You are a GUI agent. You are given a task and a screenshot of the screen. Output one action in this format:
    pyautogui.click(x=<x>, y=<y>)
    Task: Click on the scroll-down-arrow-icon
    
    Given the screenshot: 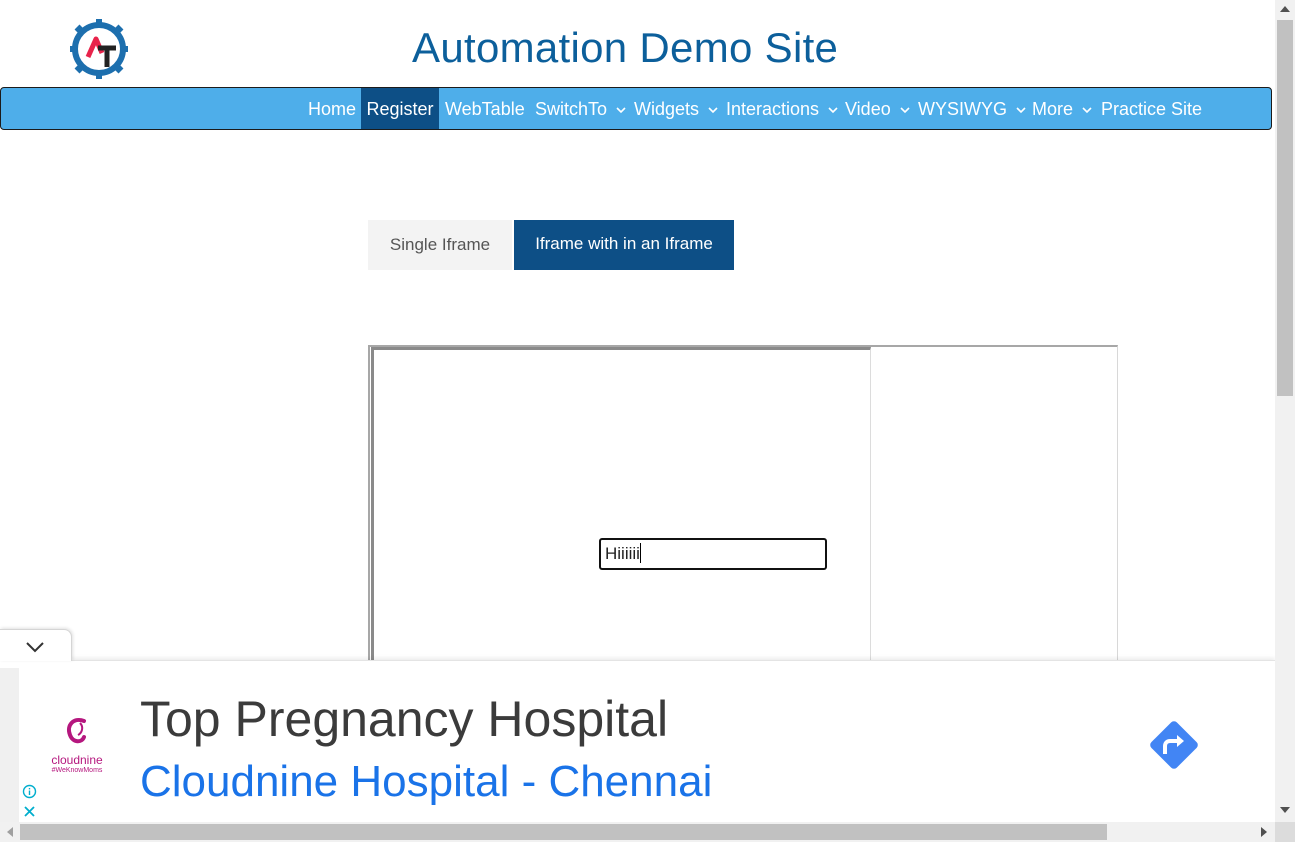 What is the action you would take?
    pyautogui.click(x=1285, y=810)
    